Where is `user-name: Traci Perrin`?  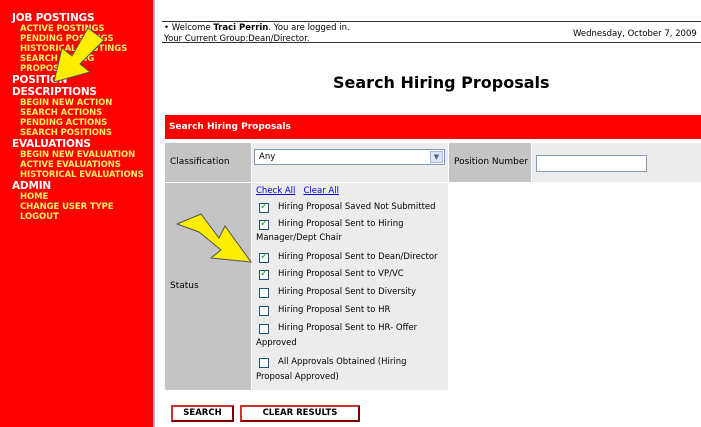 user-name: Traci Perrin is located at coordinates (241, 28).